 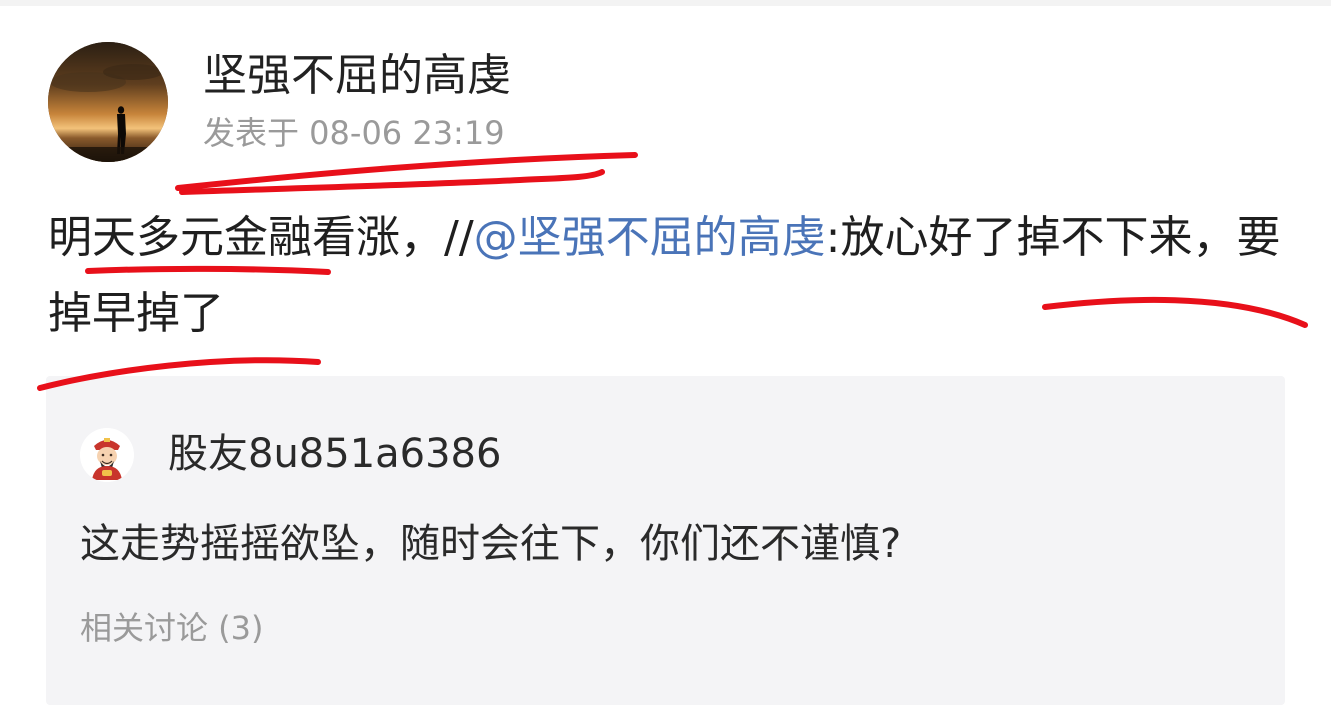 I want to click on quote-author-name: 股友8u851a6386, so click(x=334, y=454).